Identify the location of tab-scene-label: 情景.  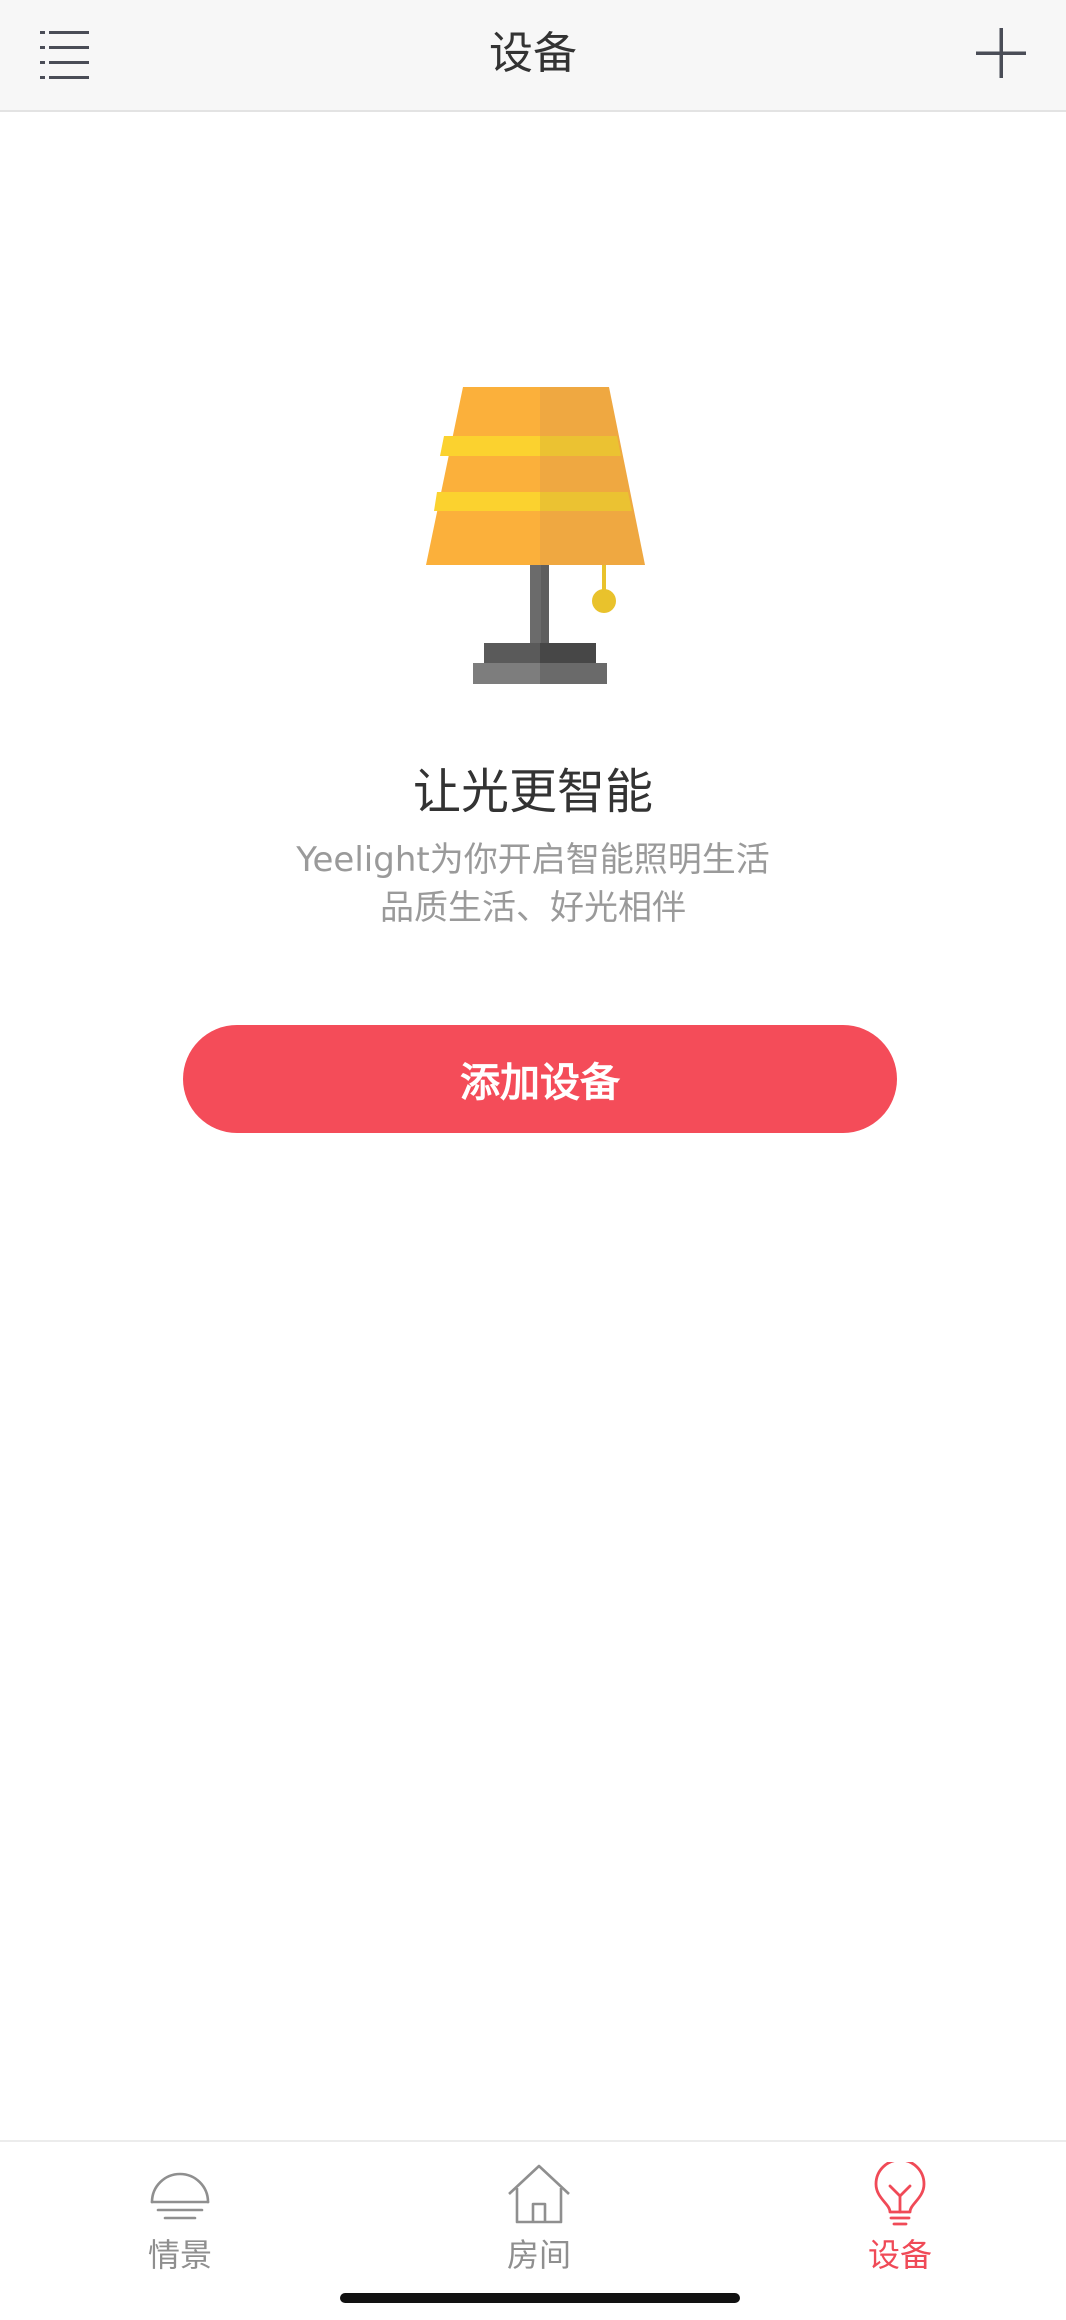
(179, 2255).